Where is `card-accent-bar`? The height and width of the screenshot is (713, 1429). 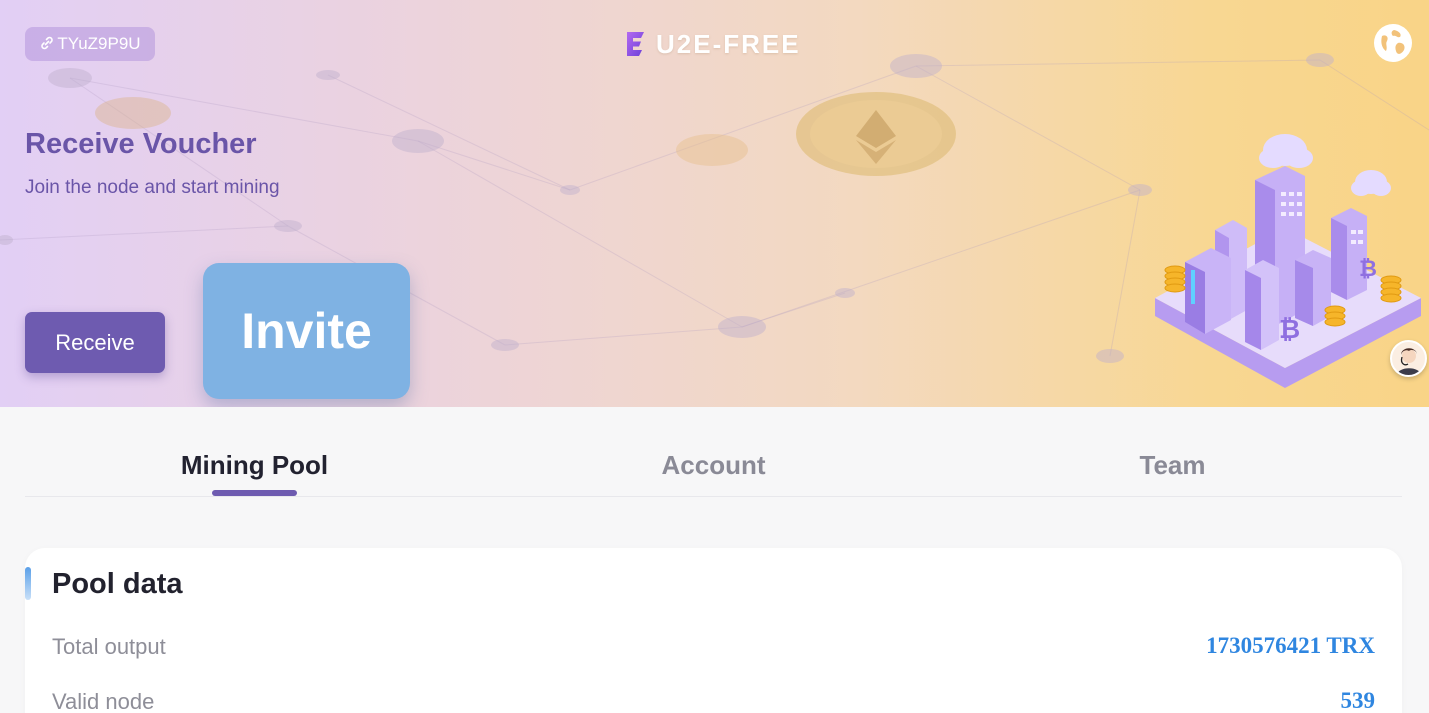
card-accent-bar is located at coordinates (28, 583).